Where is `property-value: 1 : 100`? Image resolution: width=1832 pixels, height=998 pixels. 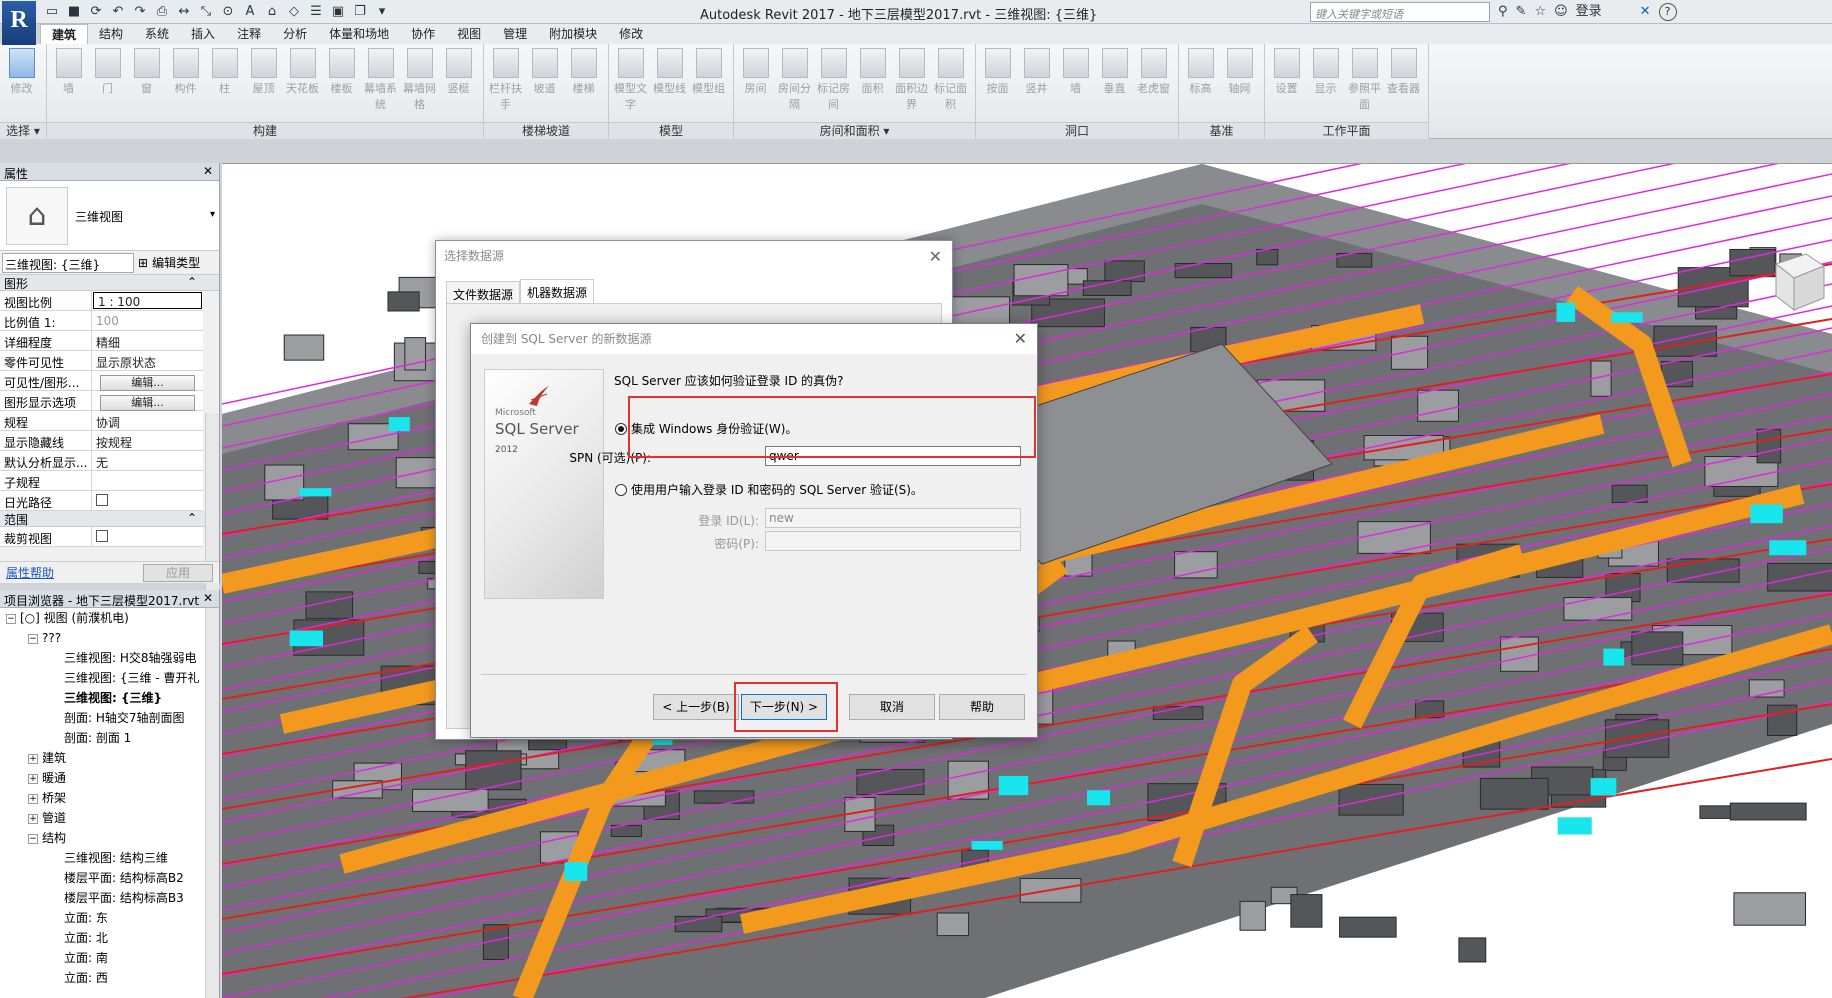 property-value: 1 : 100 is located at coordinates (147, 300).